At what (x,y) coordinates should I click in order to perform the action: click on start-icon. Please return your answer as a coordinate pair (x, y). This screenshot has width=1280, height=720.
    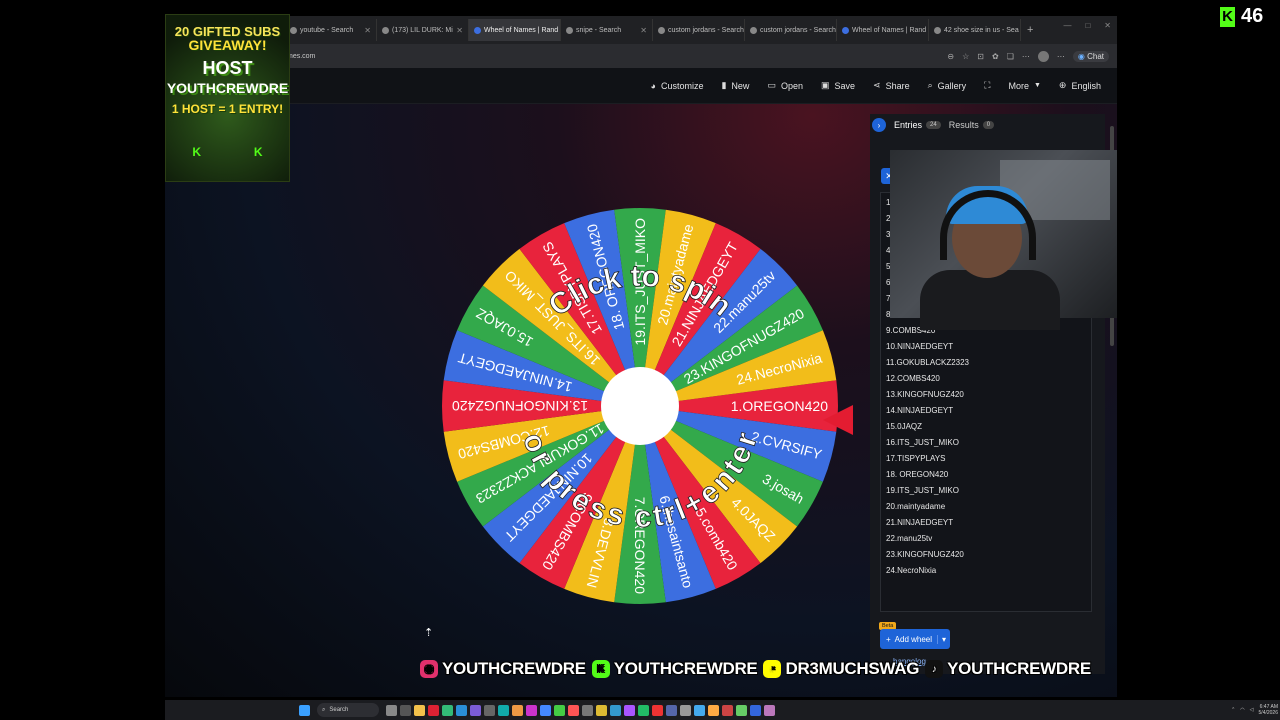
    Looking at the image, I should click on (304, 710).